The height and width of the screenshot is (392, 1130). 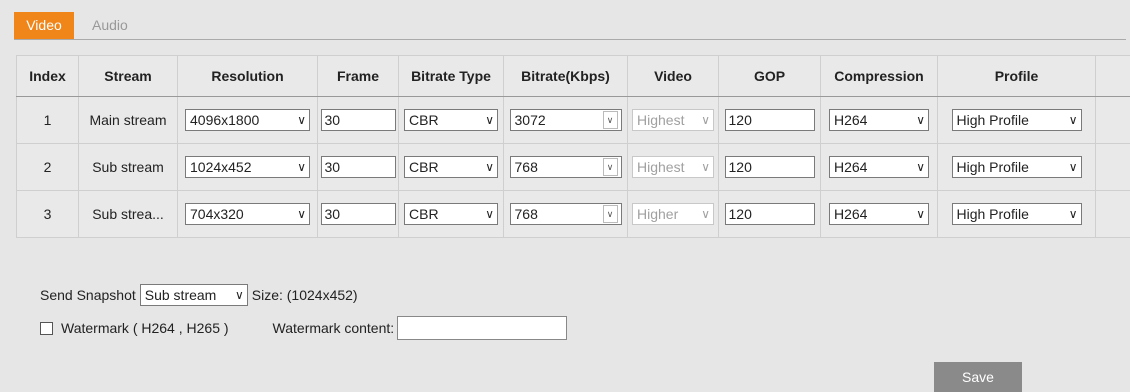 What do you see at coordinates (530, 120) in the screenshot?
I see `bitrate-value: 3072` at bounding box center [530, 120].